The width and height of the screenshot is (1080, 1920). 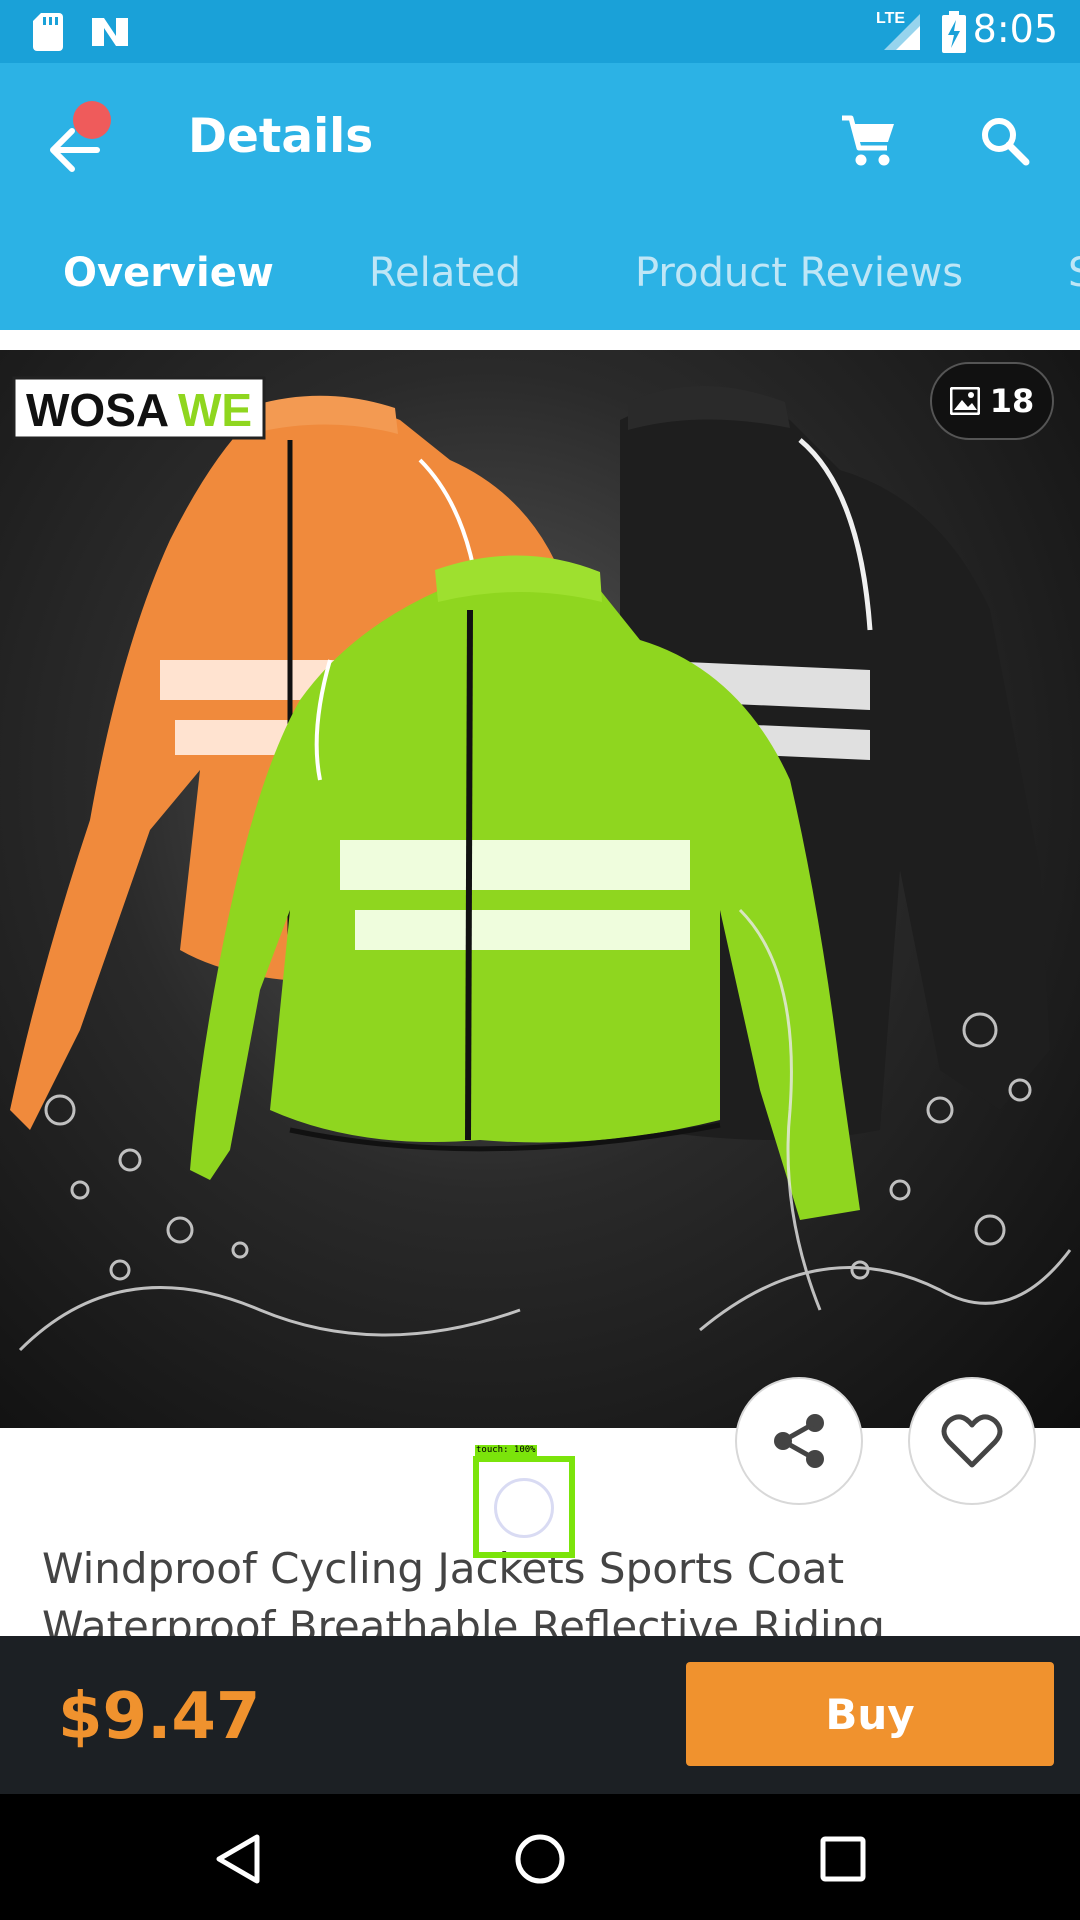 I want to click on tab-partial: S, so click(x=1074, y=273).